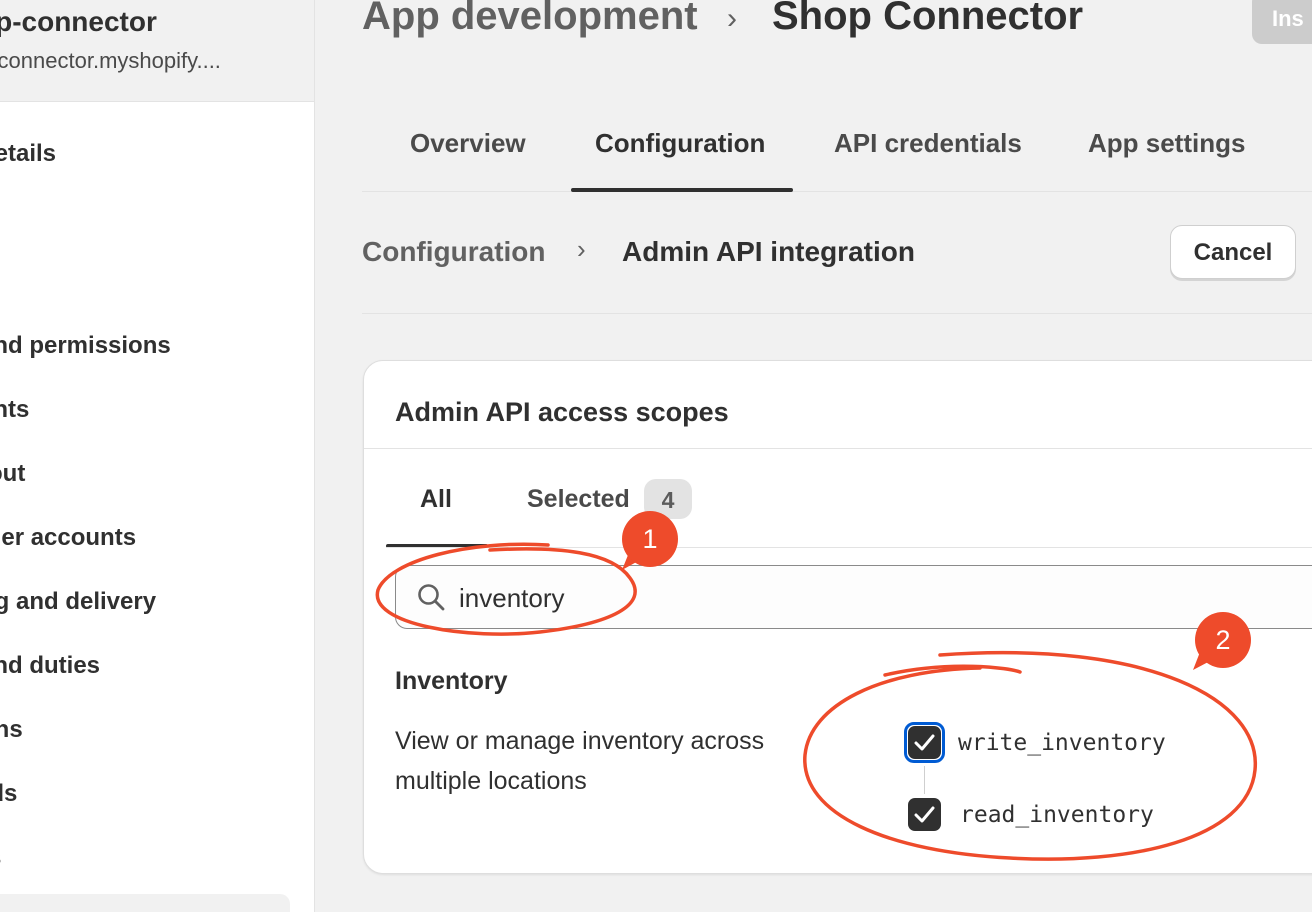 The image size is (1312, 912). What do you see at coordinates (680, 143) in the screenshot?
I see `tab-configuration: Configuration` at bounding box center [680, 143].